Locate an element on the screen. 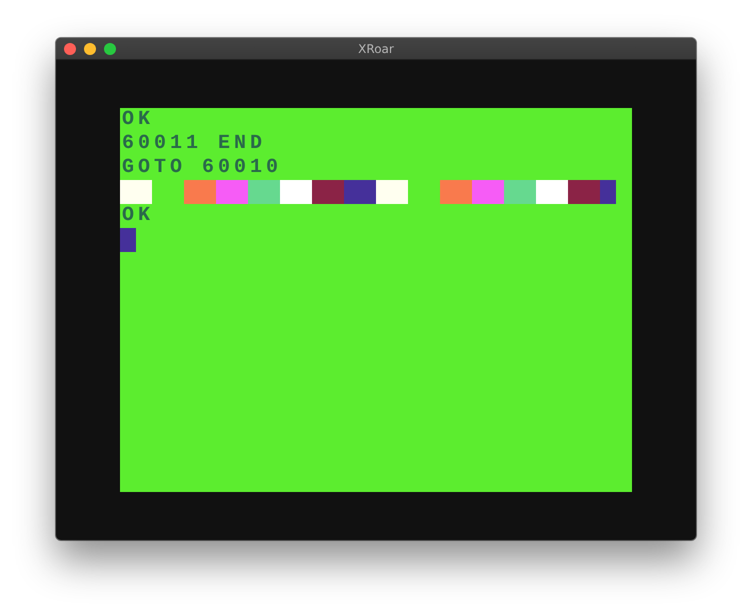 The width and height of the screenshot is (752, 614). zoom-button is located at coordinates (110, 49).